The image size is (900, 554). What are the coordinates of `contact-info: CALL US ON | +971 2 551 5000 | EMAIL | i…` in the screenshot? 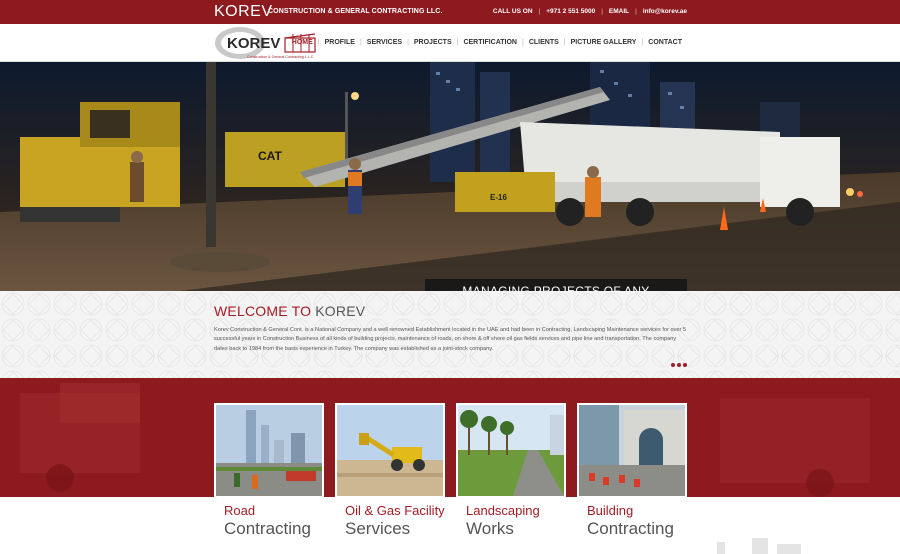 It's located at (589, 11).